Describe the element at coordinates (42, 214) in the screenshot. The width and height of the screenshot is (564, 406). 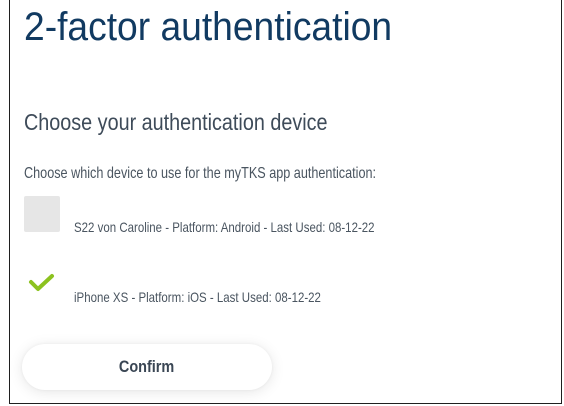
I see `device-checkbox-s22` at that location.